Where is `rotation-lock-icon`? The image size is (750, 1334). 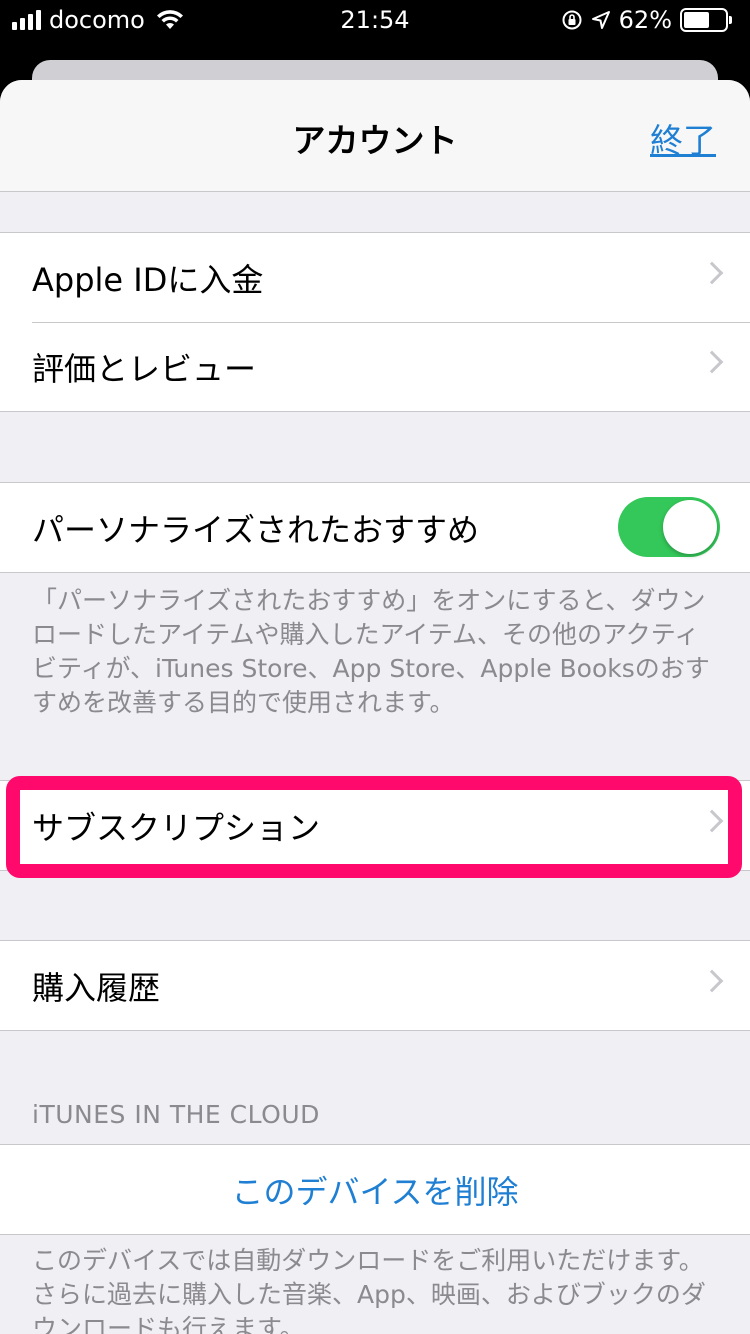
rotation-lock-icon is located at coordinates (572, 20).